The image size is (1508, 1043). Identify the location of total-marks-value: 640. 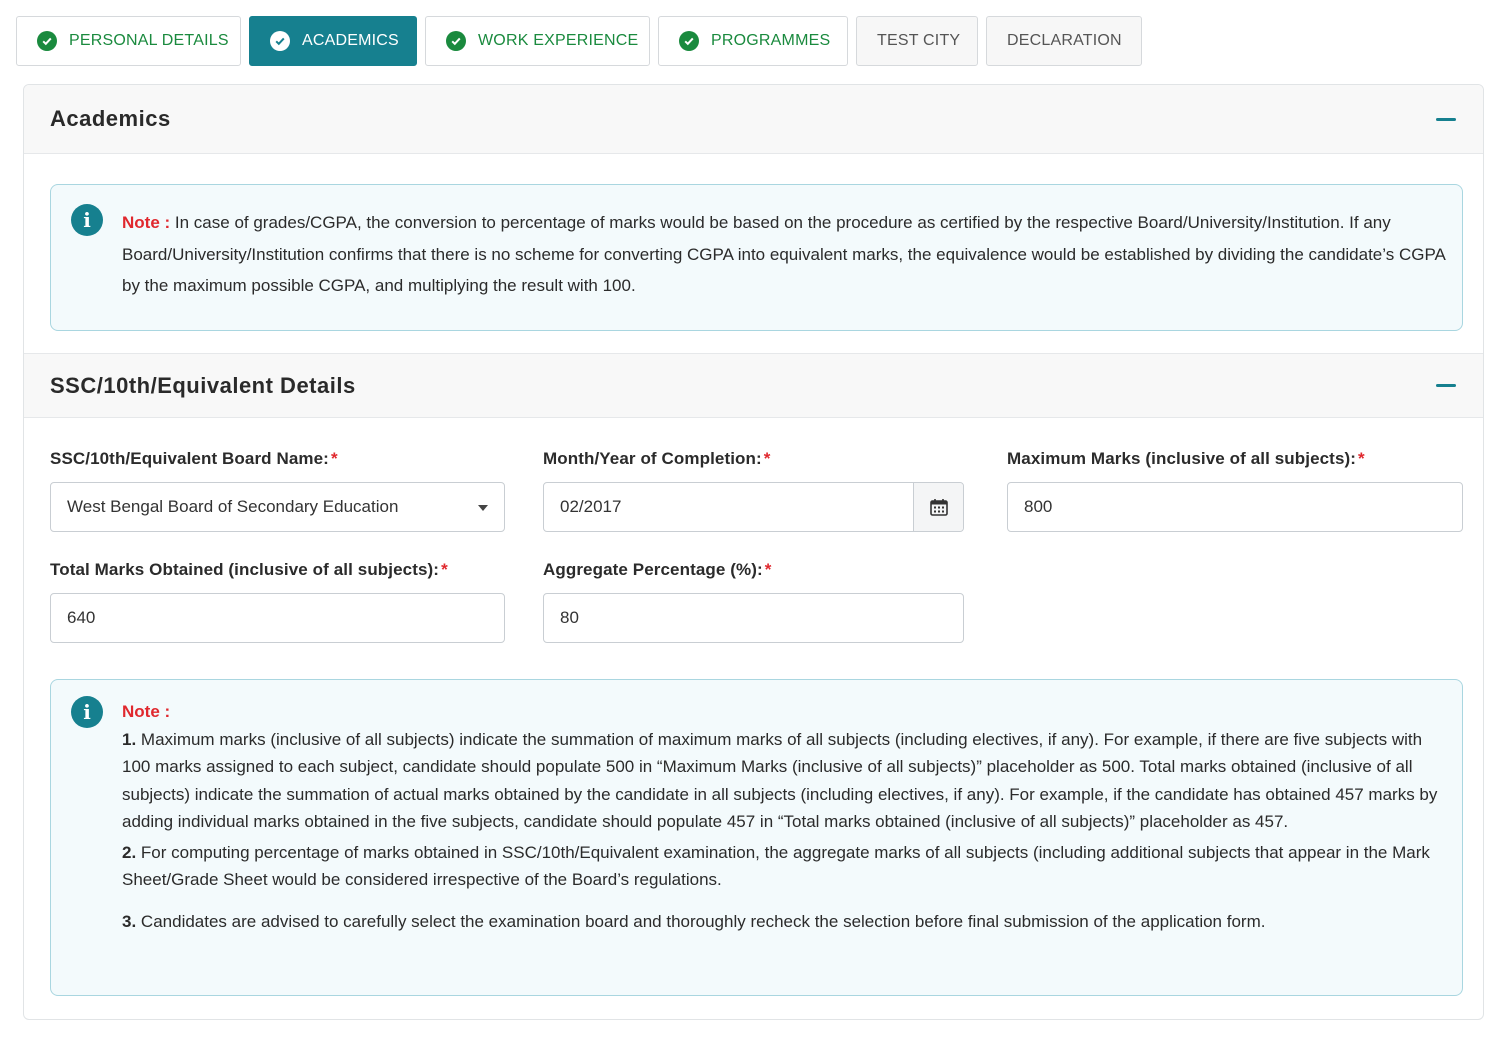
(81, 617).